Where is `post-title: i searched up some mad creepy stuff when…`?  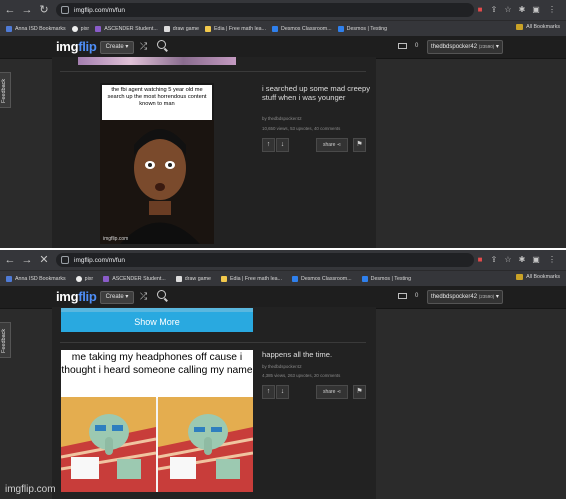 post-title: i searched up some mad creepy stuff when… is located at coordinates (317, 93).